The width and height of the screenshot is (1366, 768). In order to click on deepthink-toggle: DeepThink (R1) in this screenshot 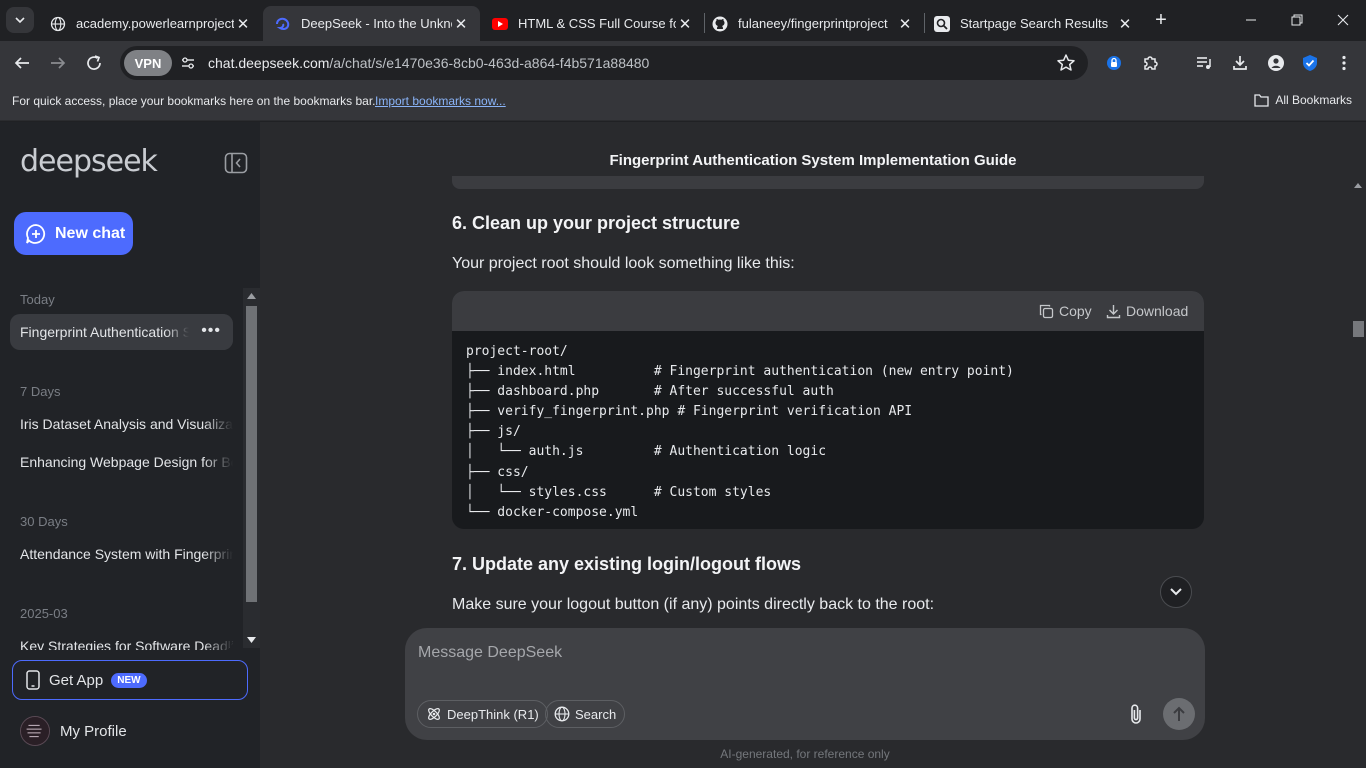, I will do `click(482, 714)`.